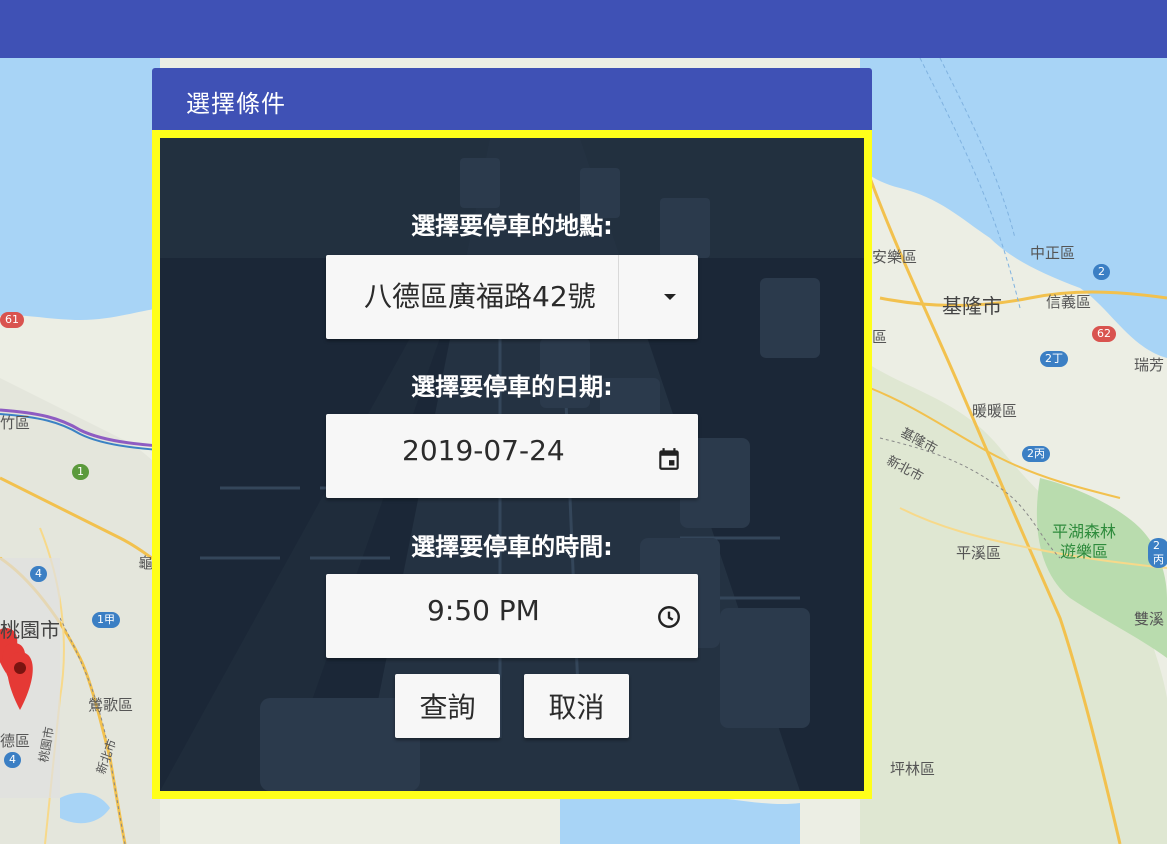 The width and height of the screenshot is (1167, 844). What do you see at coordinates (12, 320) in the screenshot?
I see `map-shield-61: 61` at bounding box center [12, 320].